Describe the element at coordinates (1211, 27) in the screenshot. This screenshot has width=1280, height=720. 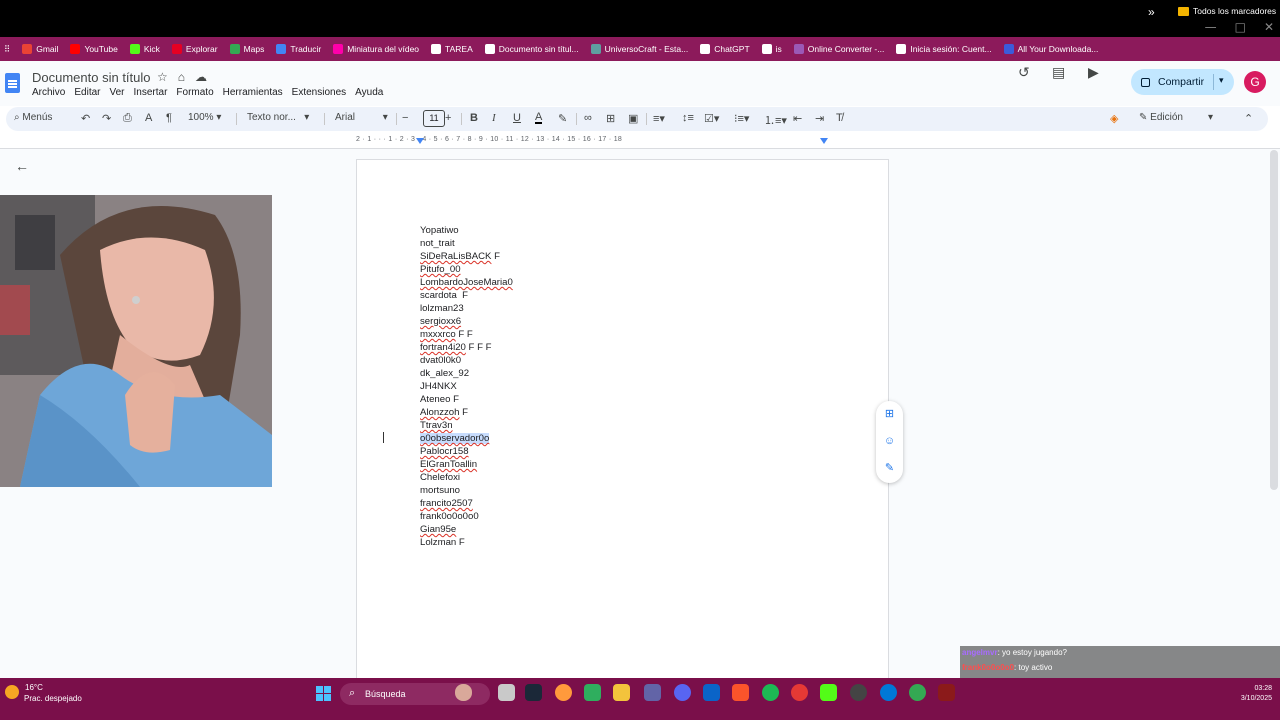
I see `minimize-icon: —` at that location.